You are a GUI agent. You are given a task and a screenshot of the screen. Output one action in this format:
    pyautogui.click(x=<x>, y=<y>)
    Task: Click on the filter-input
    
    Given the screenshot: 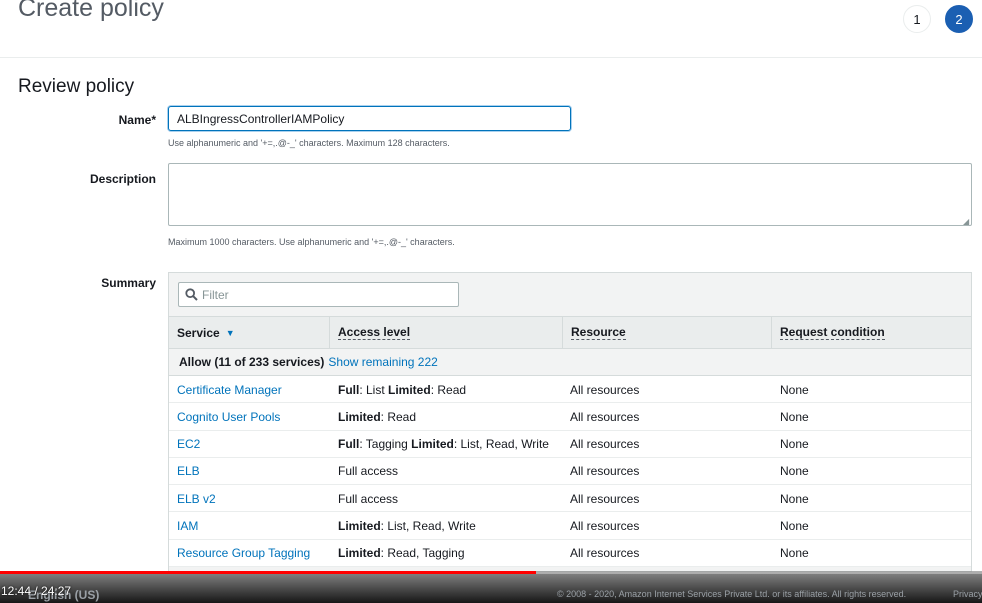 What is the action you would take?
    pyautogui.click(x=322, y=294)
    